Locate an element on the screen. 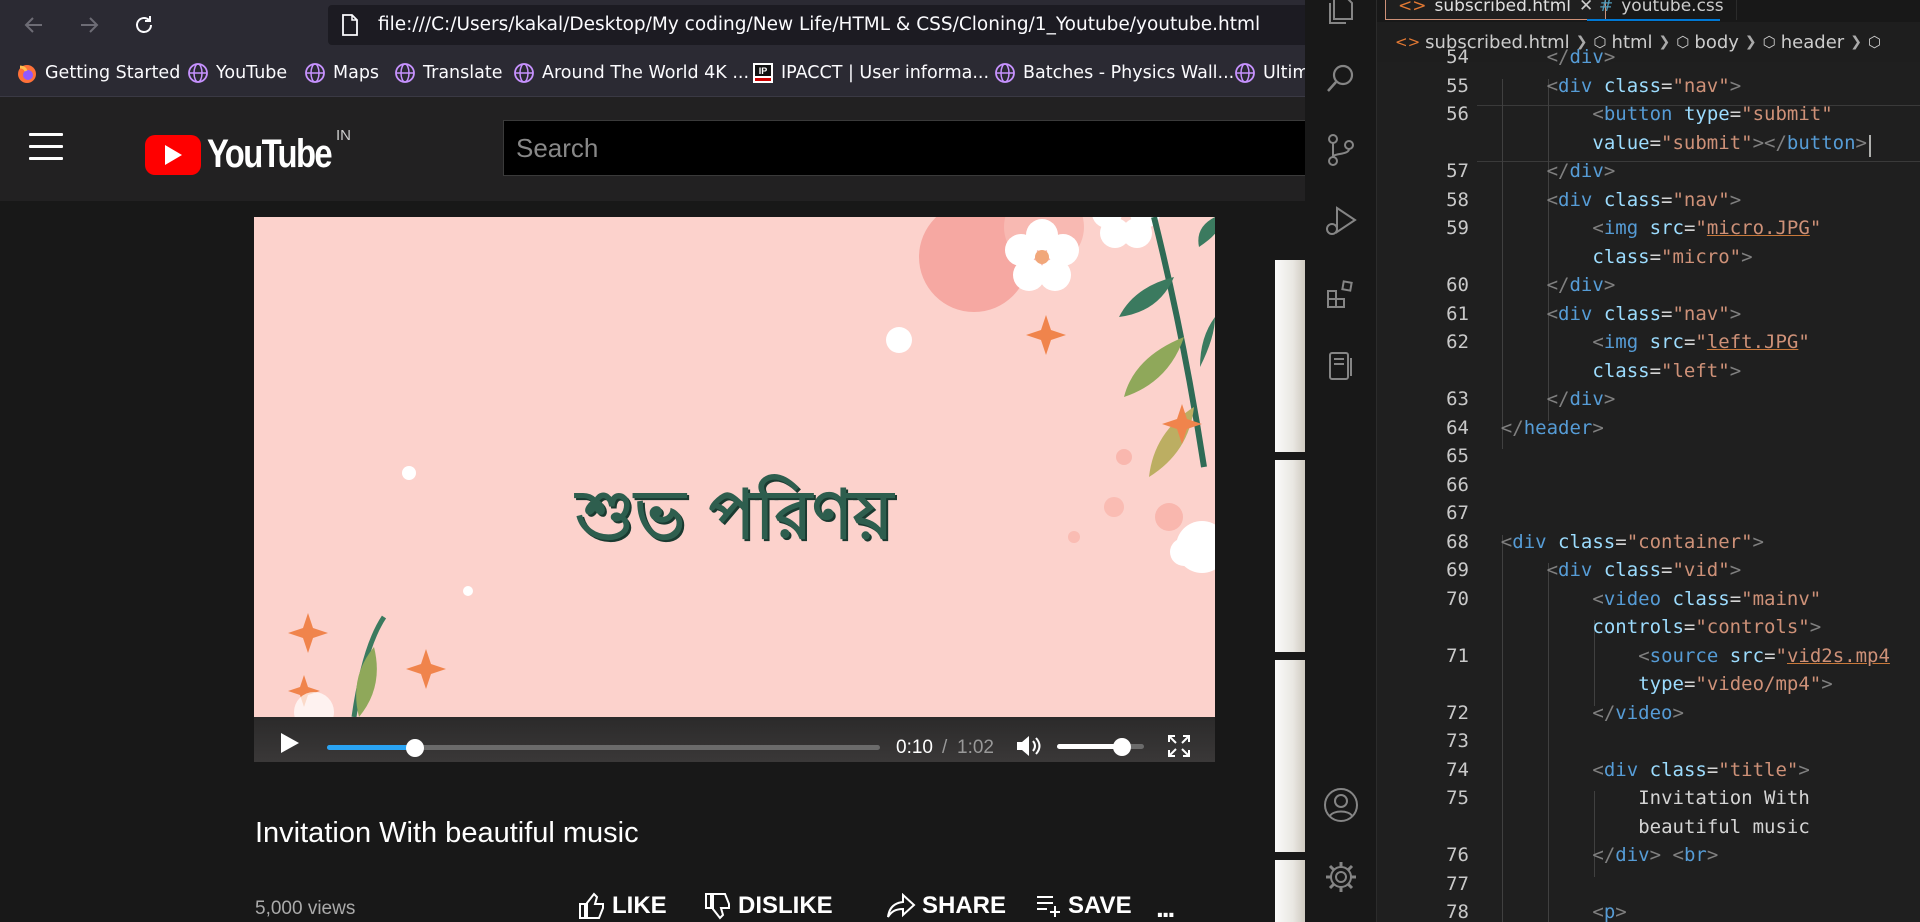 This screenshot has width=1920, height=922. menu-icon is located at coordinates (46, 147).